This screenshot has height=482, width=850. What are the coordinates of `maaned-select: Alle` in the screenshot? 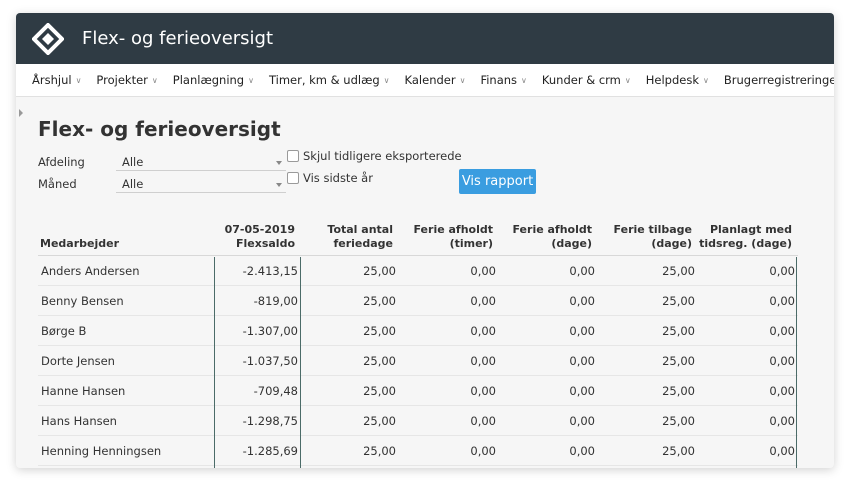 It's located at (201, 184).